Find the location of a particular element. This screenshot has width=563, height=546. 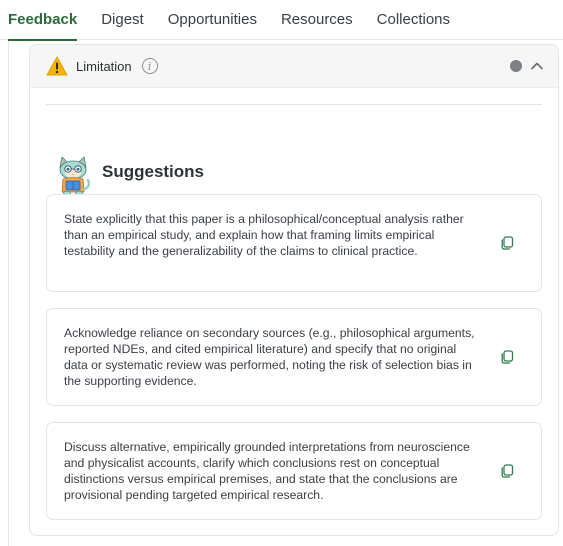

left-gutter-line is located at coordinates (8, 293).